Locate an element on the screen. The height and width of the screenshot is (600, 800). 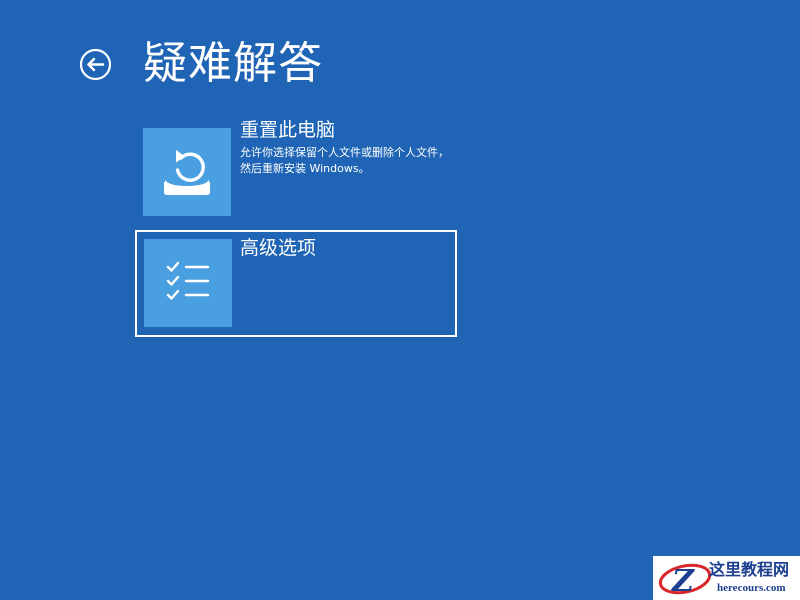
advanced-options-tile is located at coordinates (188, 283).